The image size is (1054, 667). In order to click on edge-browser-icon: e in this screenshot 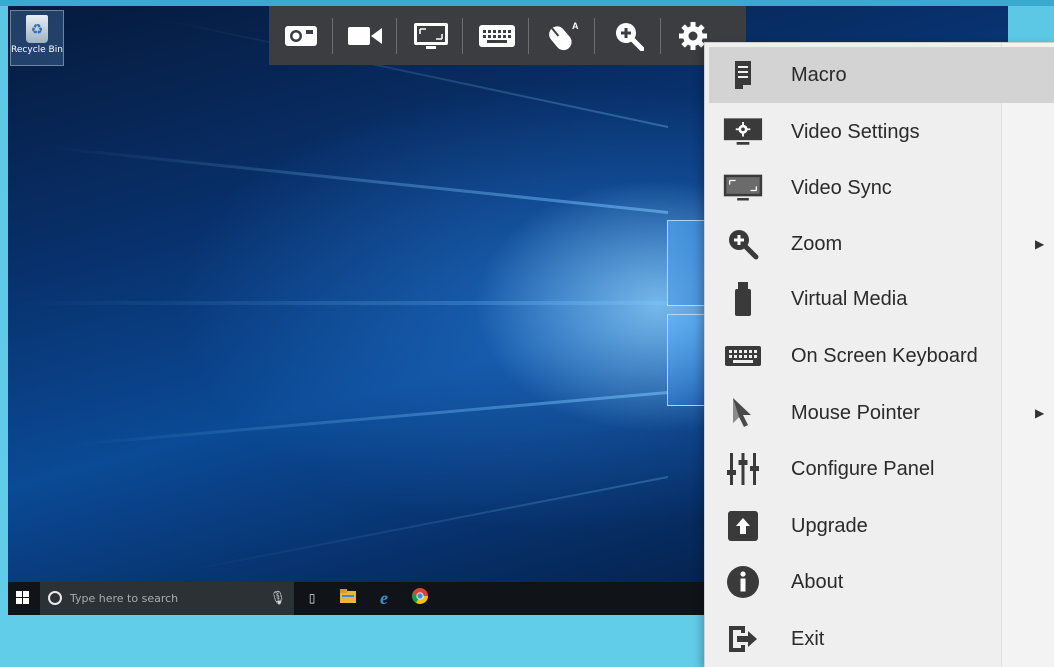, I will do `click(384, 598)`.